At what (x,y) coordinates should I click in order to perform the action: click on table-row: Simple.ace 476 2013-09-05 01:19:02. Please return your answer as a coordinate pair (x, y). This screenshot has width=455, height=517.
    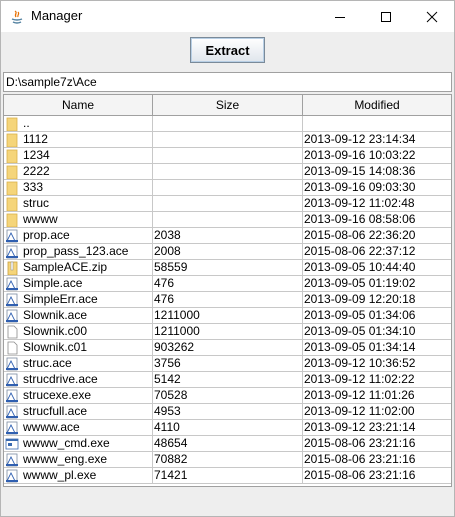
    Looking at the image, I should click on (227, 284).